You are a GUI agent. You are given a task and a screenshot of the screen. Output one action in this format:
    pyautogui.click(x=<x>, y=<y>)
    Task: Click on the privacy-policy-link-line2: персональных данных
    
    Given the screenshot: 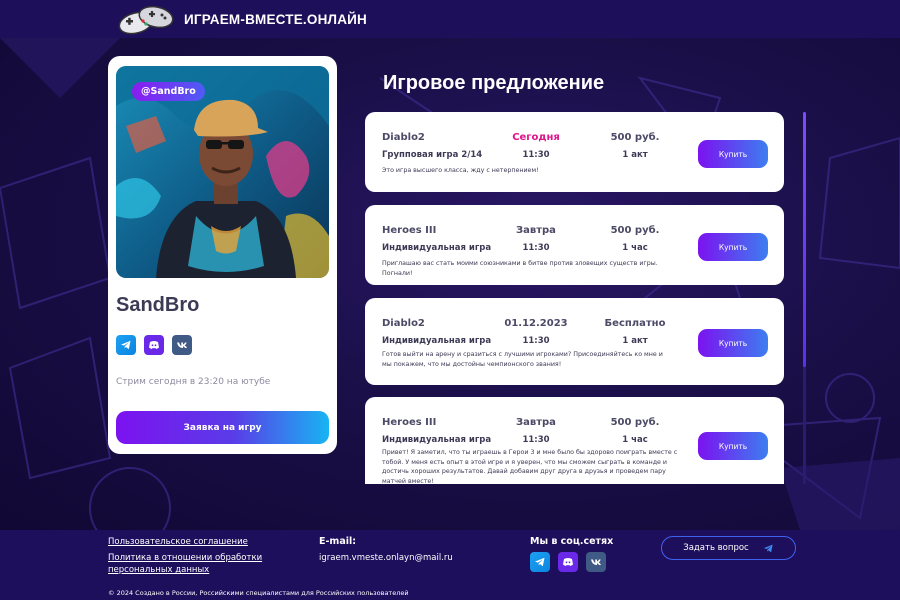 What is the action you would take?
    pyautogui.click(x=158, y=570)
    